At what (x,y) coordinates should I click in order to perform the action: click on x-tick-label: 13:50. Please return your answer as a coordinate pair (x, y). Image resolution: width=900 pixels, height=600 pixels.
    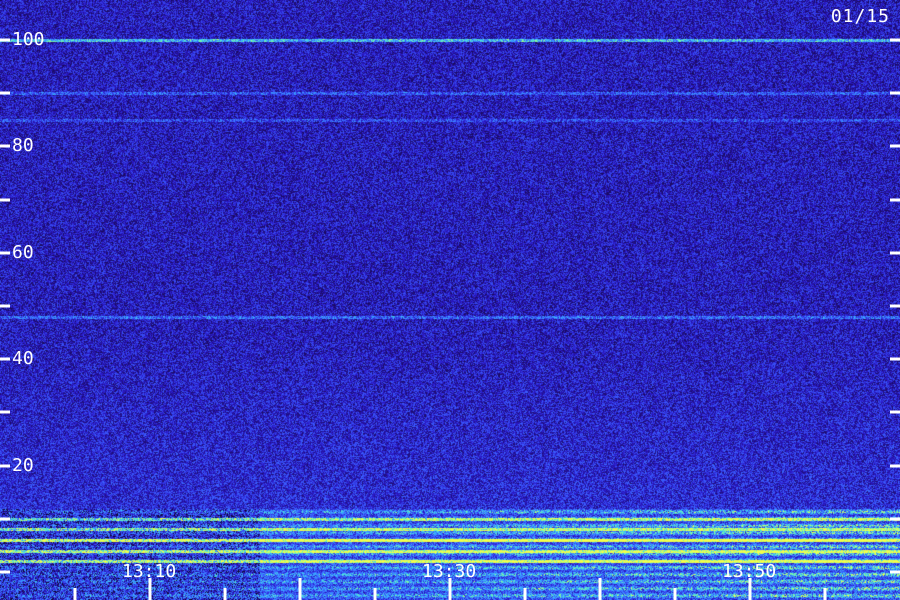
    Looking at the image, I should click on (749, 571).